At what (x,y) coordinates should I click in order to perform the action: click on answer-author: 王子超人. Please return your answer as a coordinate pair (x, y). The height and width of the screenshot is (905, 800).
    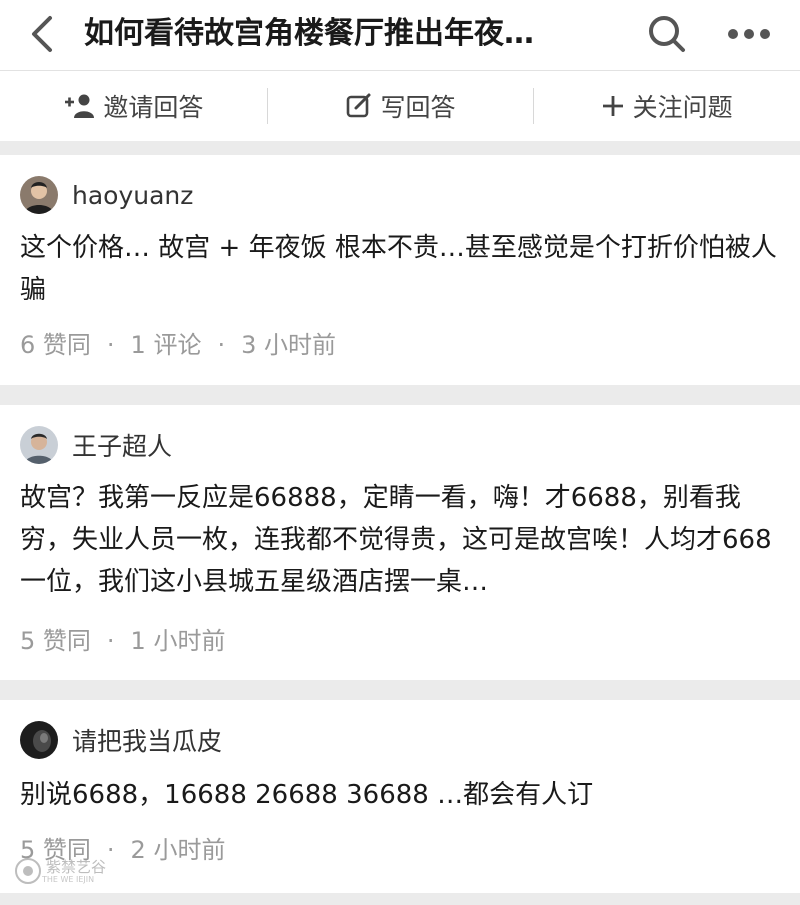
    Looking at the image, I should click on (96, 445).